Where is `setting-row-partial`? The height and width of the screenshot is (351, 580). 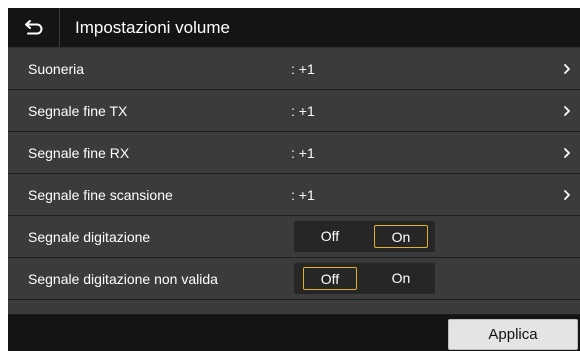 setting-row-partial is located at coordinates (294, 307).